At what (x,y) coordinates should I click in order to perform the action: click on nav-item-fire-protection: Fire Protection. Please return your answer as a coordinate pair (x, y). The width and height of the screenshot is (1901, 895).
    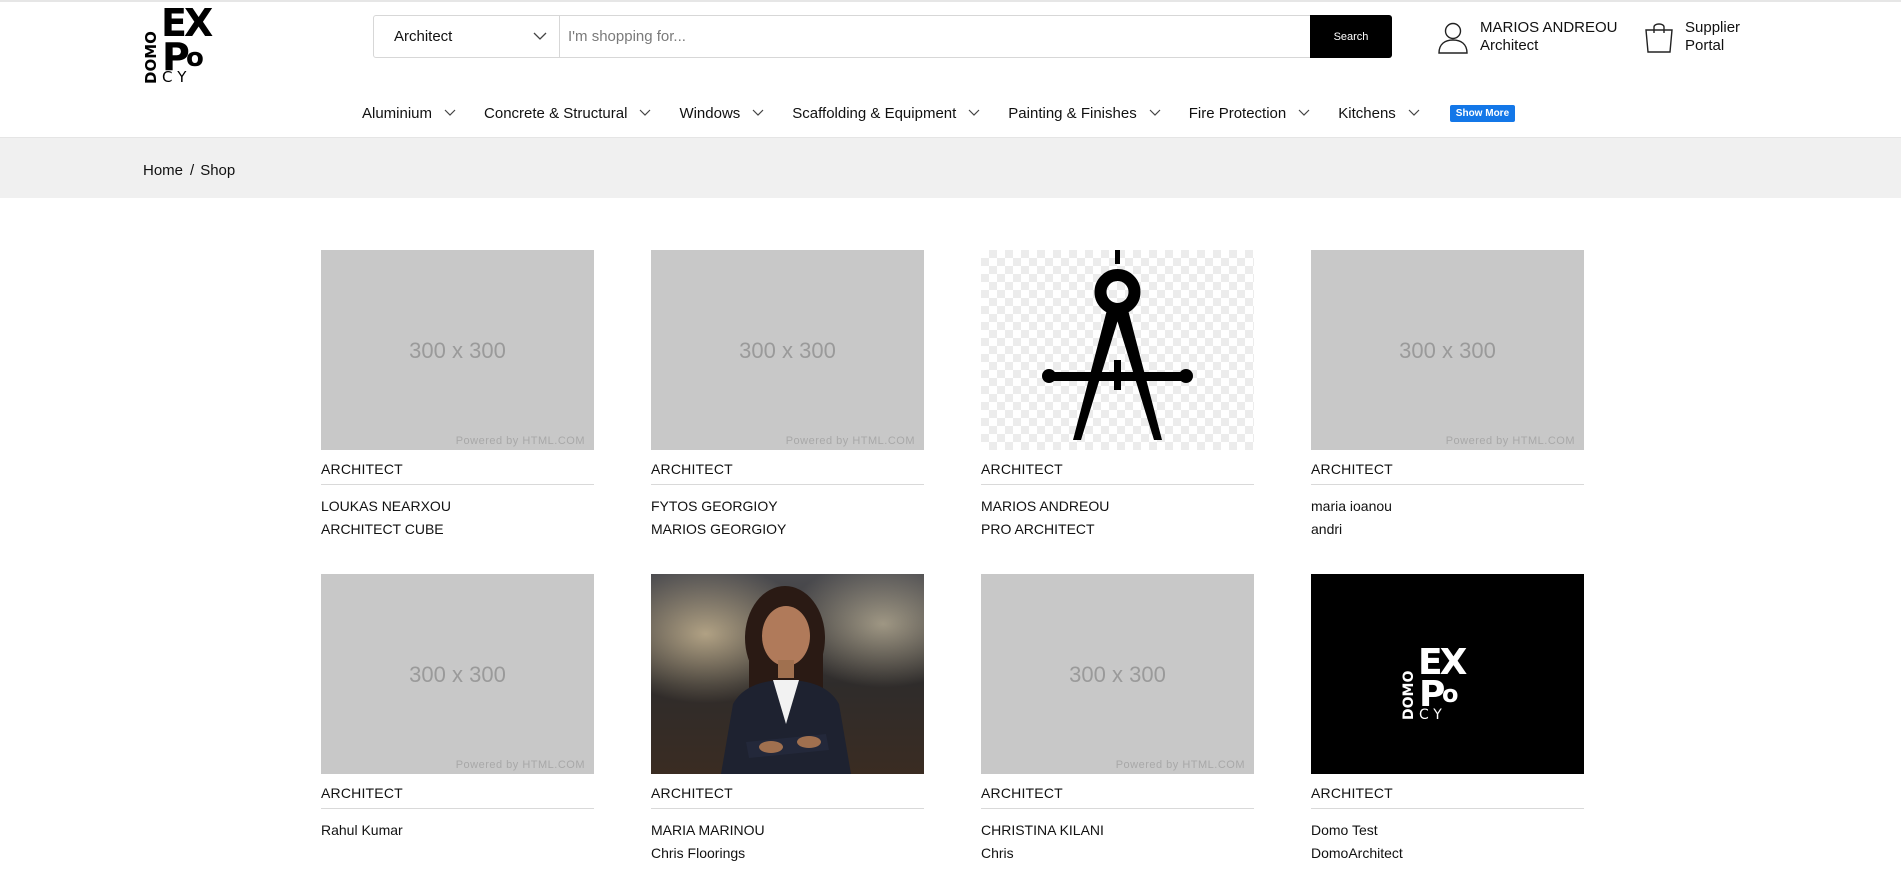
    Looking at the image, I should click on (1250, 113).